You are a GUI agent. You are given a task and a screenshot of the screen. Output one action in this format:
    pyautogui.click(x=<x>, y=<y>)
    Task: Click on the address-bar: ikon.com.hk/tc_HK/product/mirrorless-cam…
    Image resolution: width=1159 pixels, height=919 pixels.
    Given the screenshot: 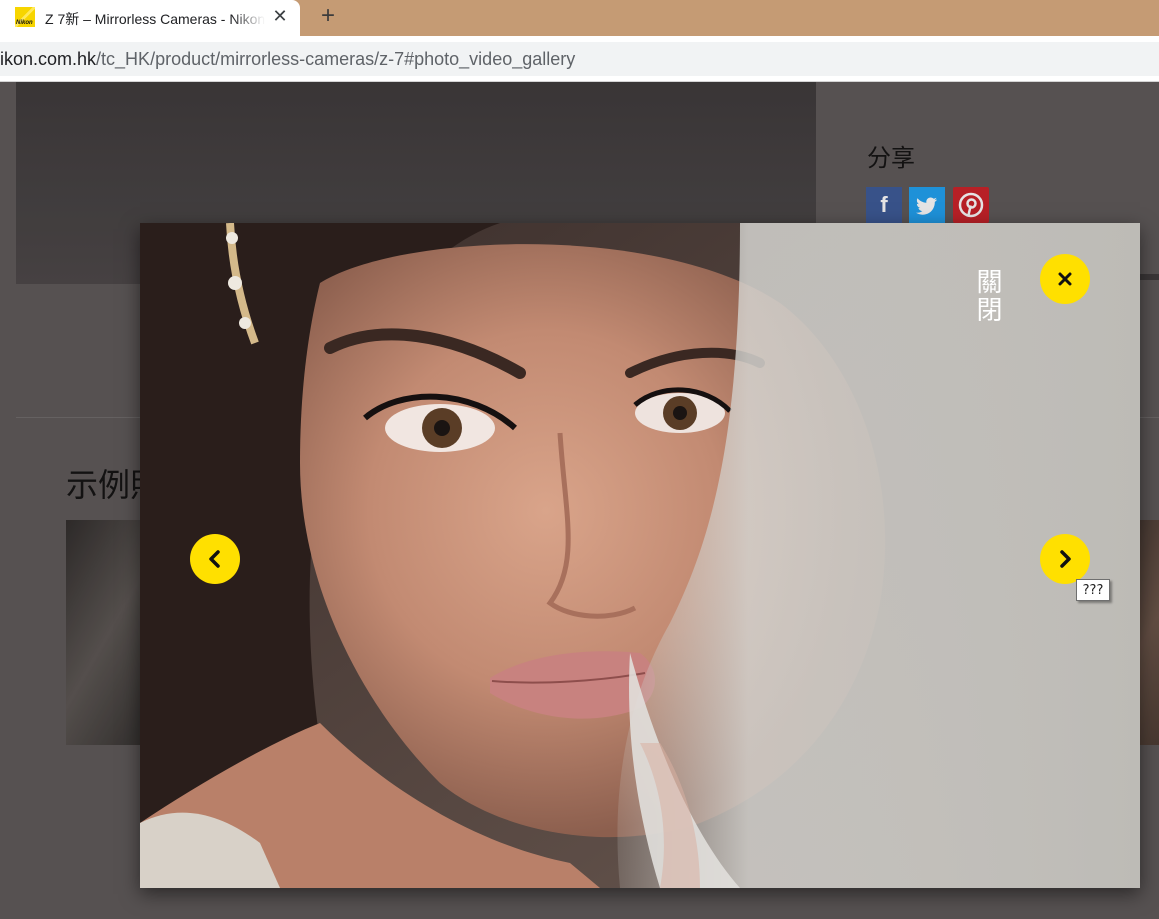 What is the action you would take?
    pyautogui.click(x=579, y=59)
    